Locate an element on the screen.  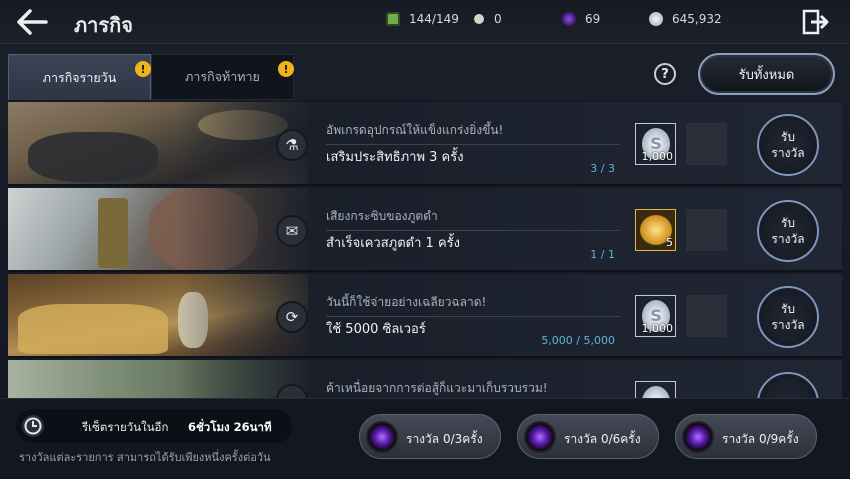
reward-slot: 5 is located at coordinates (655, 230).